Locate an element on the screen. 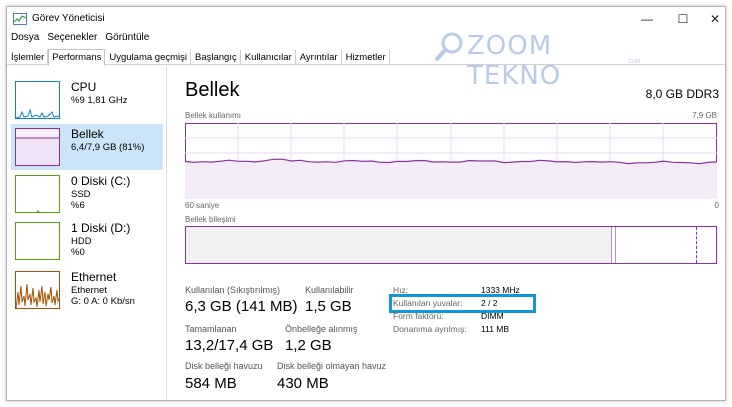 This screenshot has width=732, height=407. sidebar-item-disk0: 0 Diski (C:) SSD %6 is located at coordinates (87, 194).